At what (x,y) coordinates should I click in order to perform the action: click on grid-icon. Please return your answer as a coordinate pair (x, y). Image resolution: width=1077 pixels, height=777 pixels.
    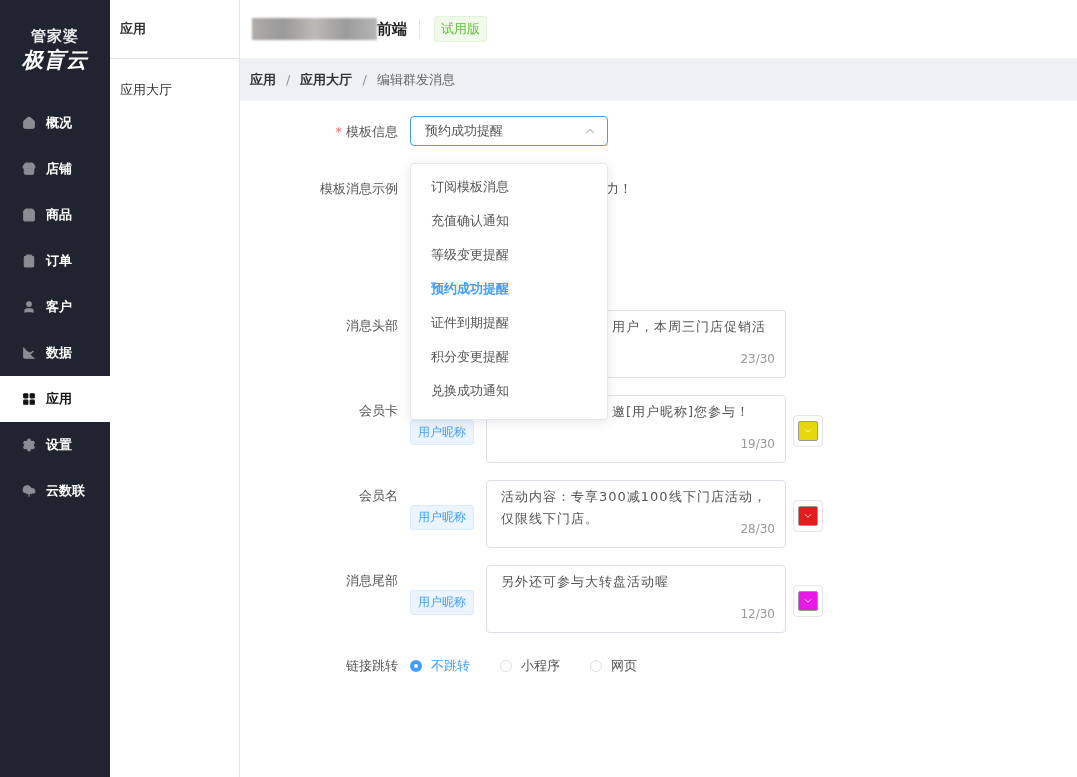
    Looking at the image, I should click on (29, 399).